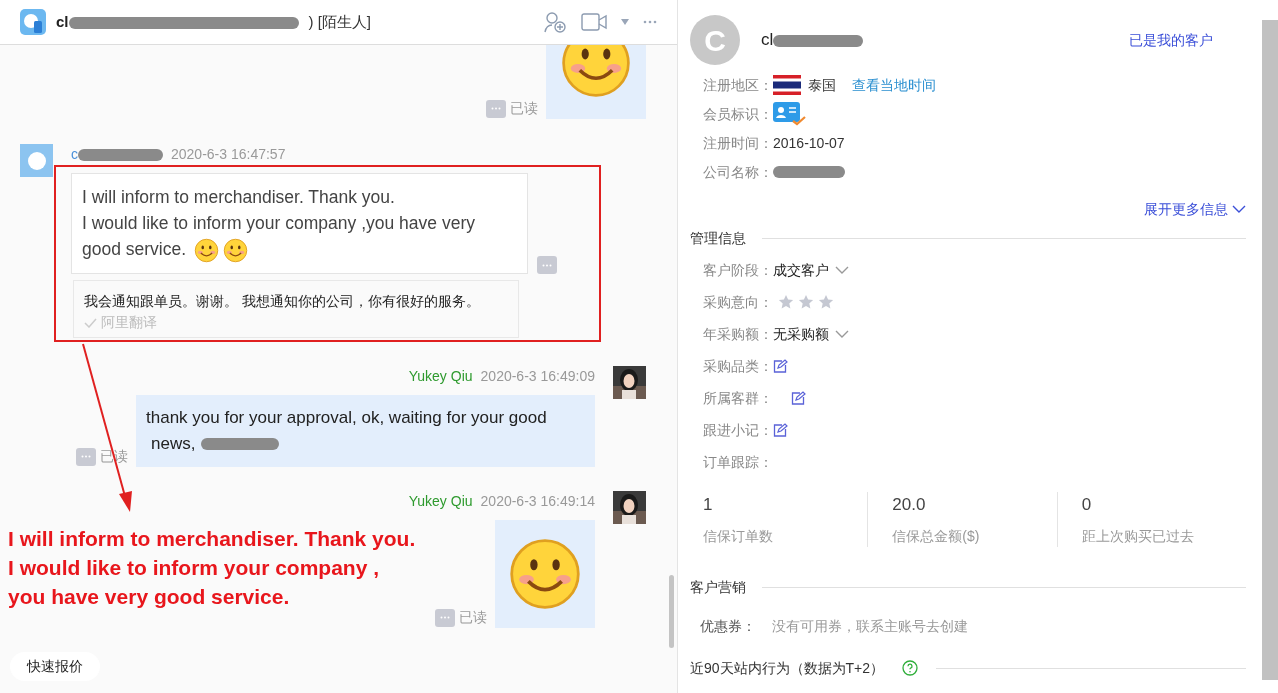  What do you see at coordinates (809, 172) in the screenshot?
I see `redaction-mark` at bounding box center [809, 172].